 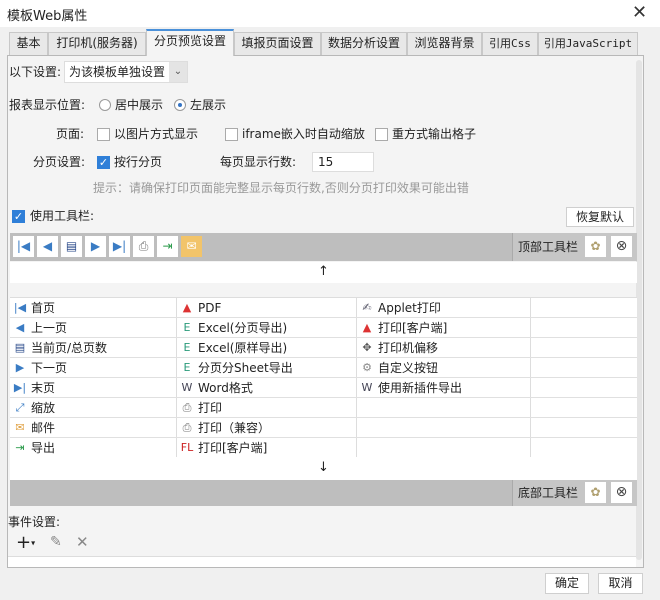 What do you see at coordinates (444, 347) in the screenshot?
I see `toolbar-option: ✥ 打印机偏移` at bounding box center [444, 347].